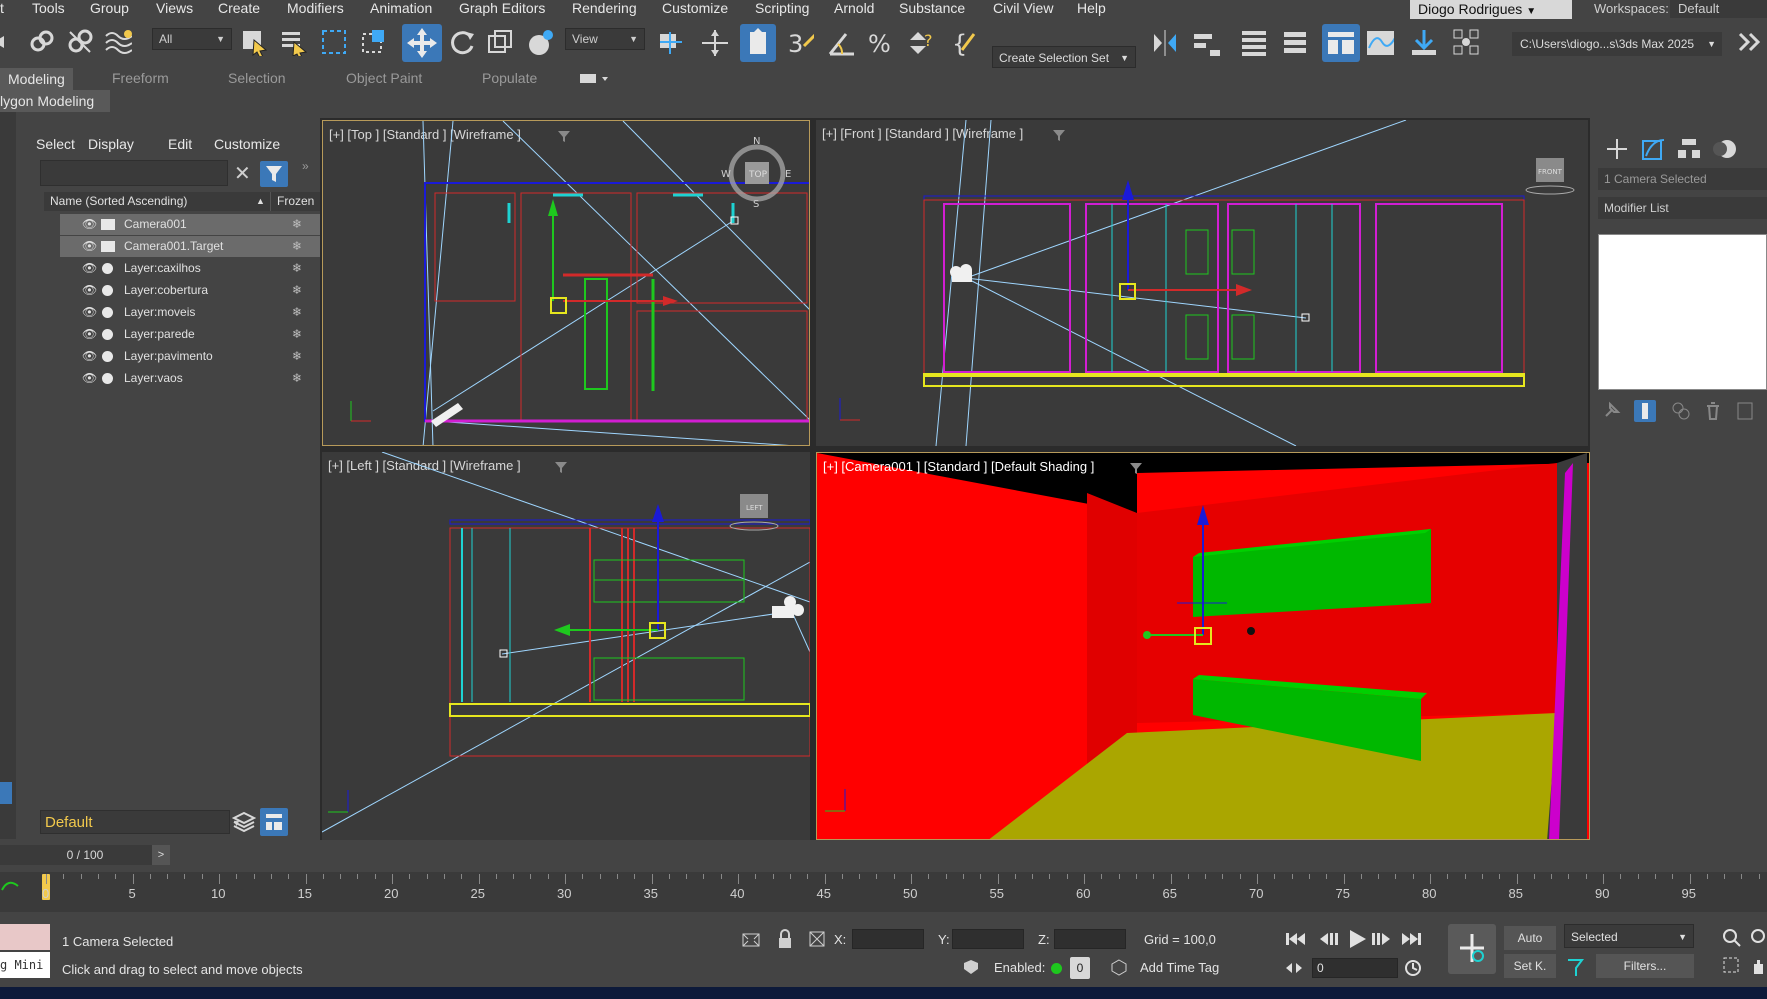 Image resolution: width=1767 pixels, height=999 pixels. What do you see at coordinates (80, 42) in the screenshot?
I see `unlink-icon` at bounding box center [80, 42].